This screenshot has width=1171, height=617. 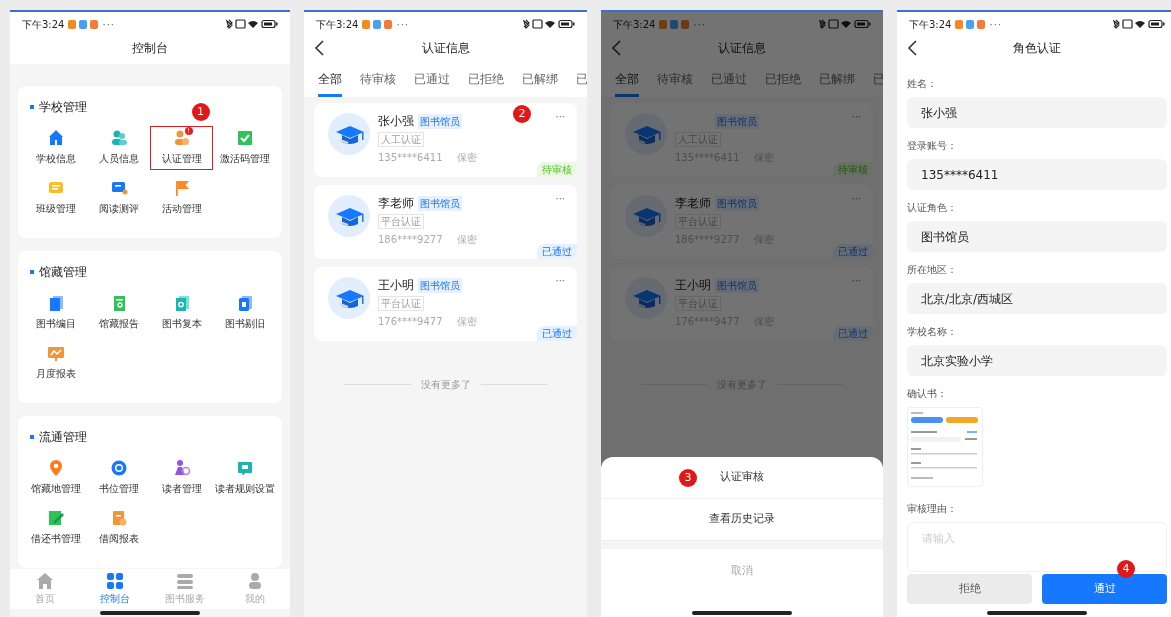 I want to click on menu-item: 图书剔旧, so click(x=244, y=313).